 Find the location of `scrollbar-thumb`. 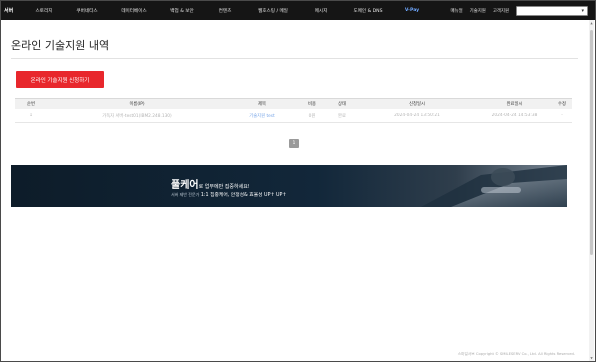

scrollbar-thumb is located at coordinates (591, 142).